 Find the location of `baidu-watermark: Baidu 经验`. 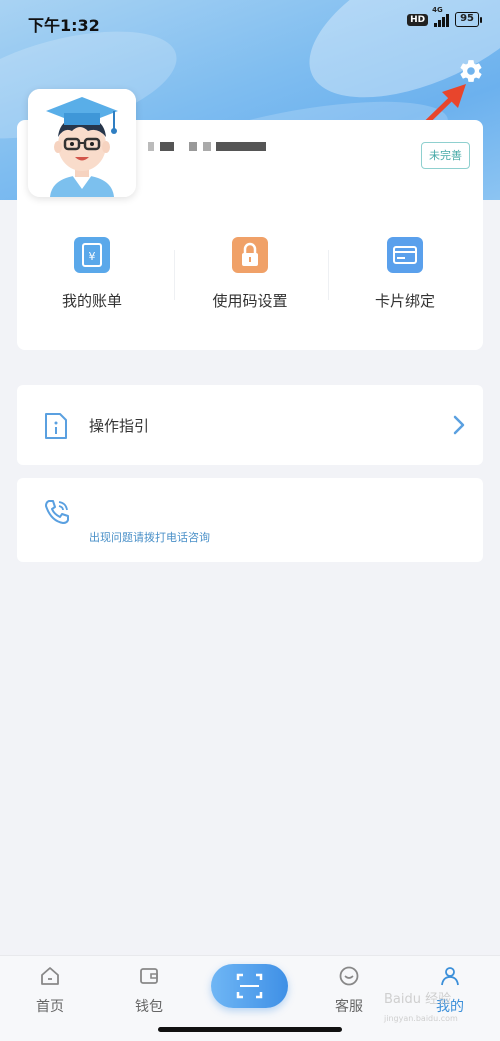

baidu-watermark: Baidu 经验 is located at coordinates (418, 999).